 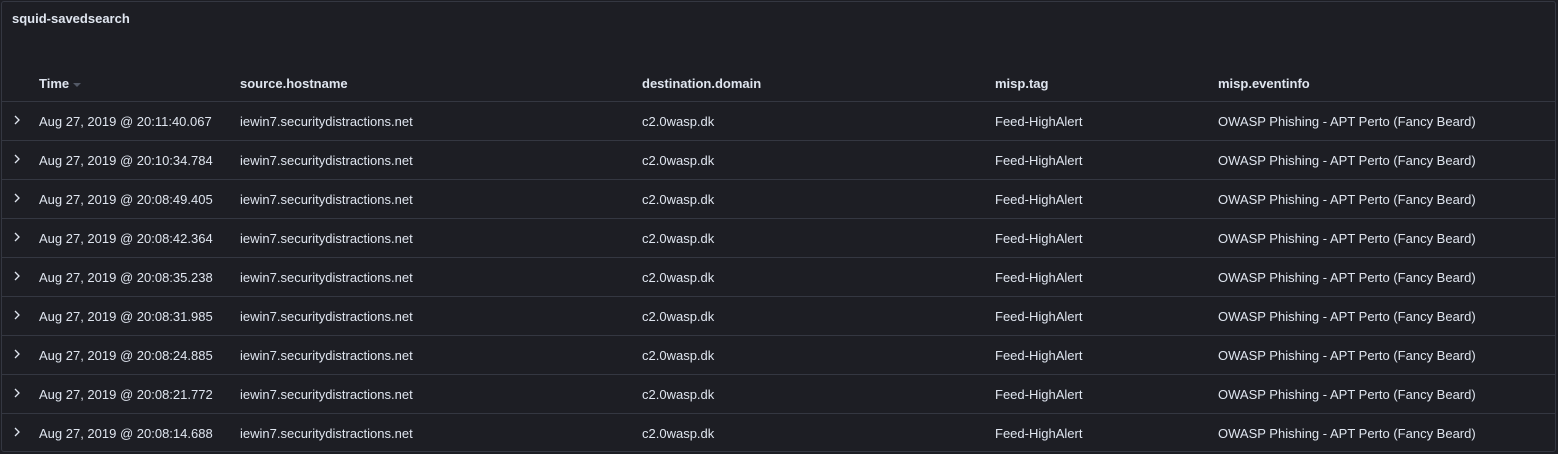 I want to click on column-header-misp-eventinfo-label: misp.eventinfo, so click(x=1264, y=83).